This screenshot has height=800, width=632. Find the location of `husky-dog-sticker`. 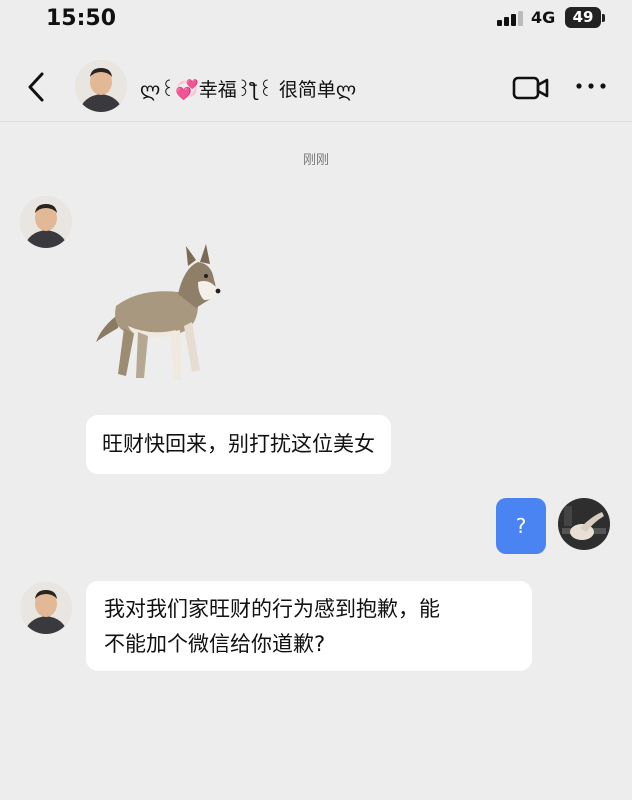

husky-dog-sticker is located at coordinates (155, 313).